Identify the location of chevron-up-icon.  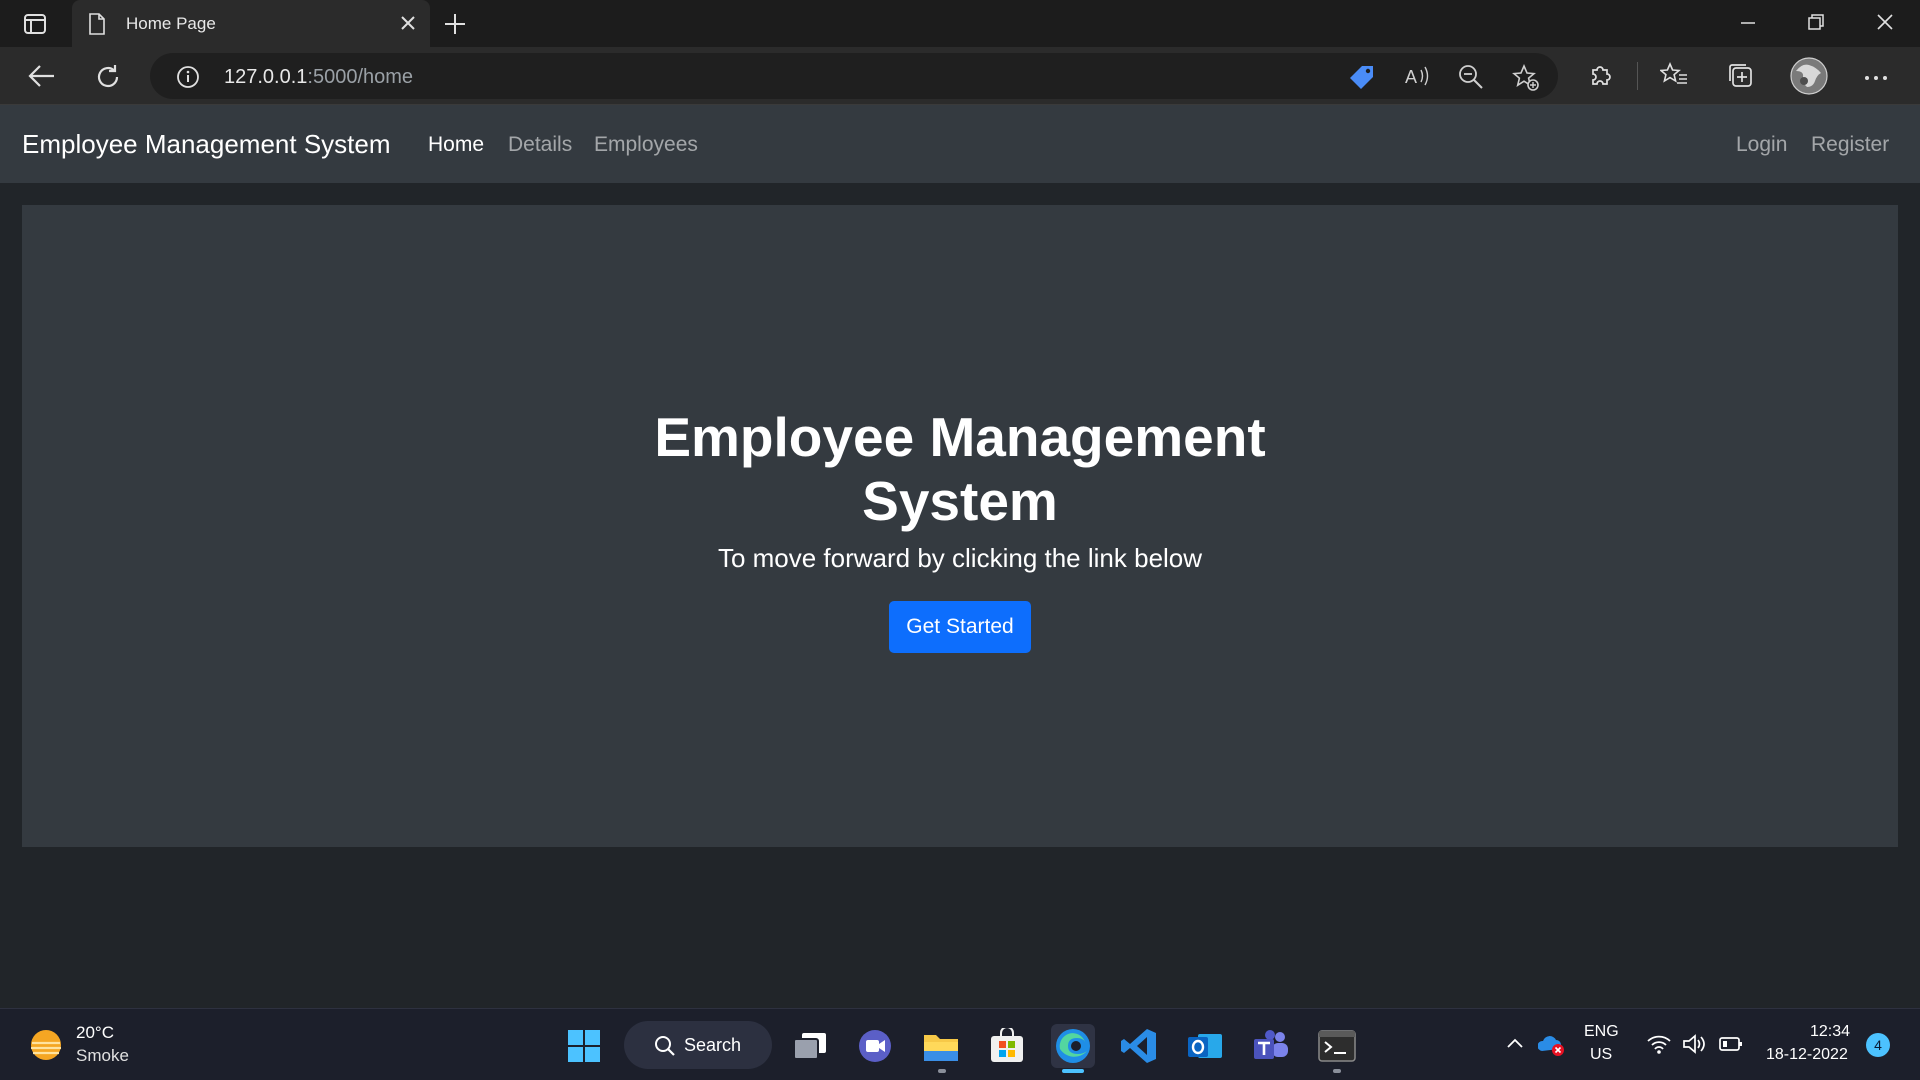
(1515, 1045).